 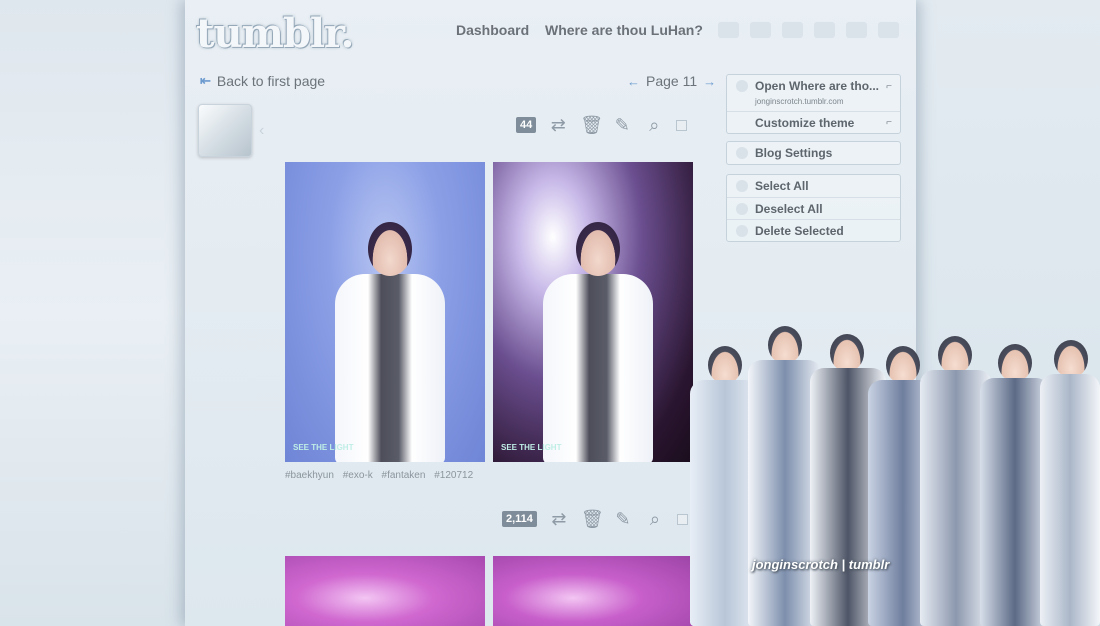 What do you see at coordinates (205, 80) in the screenshot?
I see `back-arrow-icon: ⇤` at bounding box center [205, 80].